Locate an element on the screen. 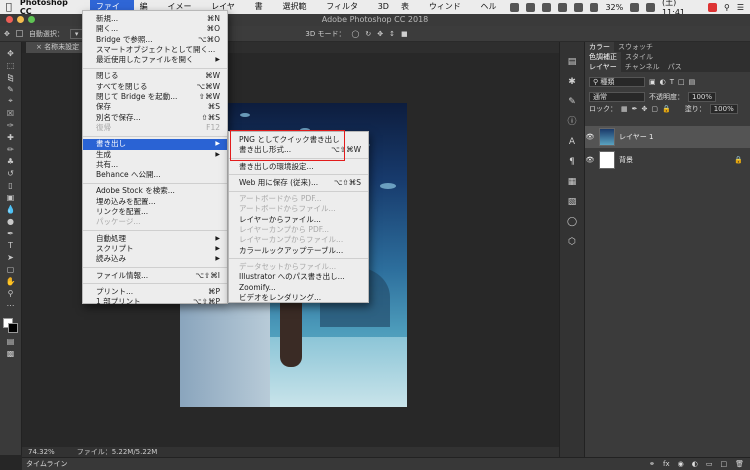 The height and width of the screenshot is (470, 750). new-layer-icon: □ is located at coordinates (723, 464).